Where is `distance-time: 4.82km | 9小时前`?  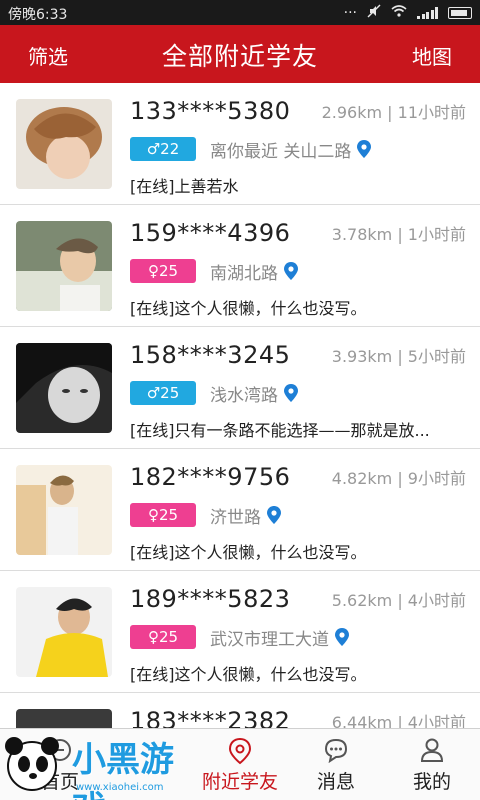
distance-time: 4.82km | 9小时前 is located at coordinates (398, 478).